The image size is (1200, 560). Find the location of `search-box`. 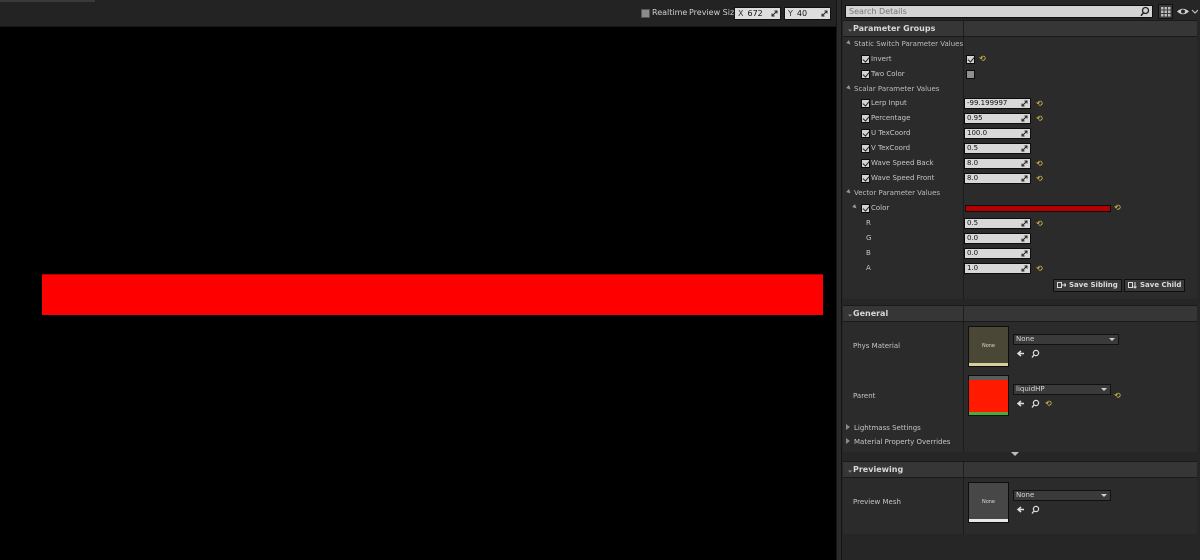

search-box is located at coordinates (999, 11).